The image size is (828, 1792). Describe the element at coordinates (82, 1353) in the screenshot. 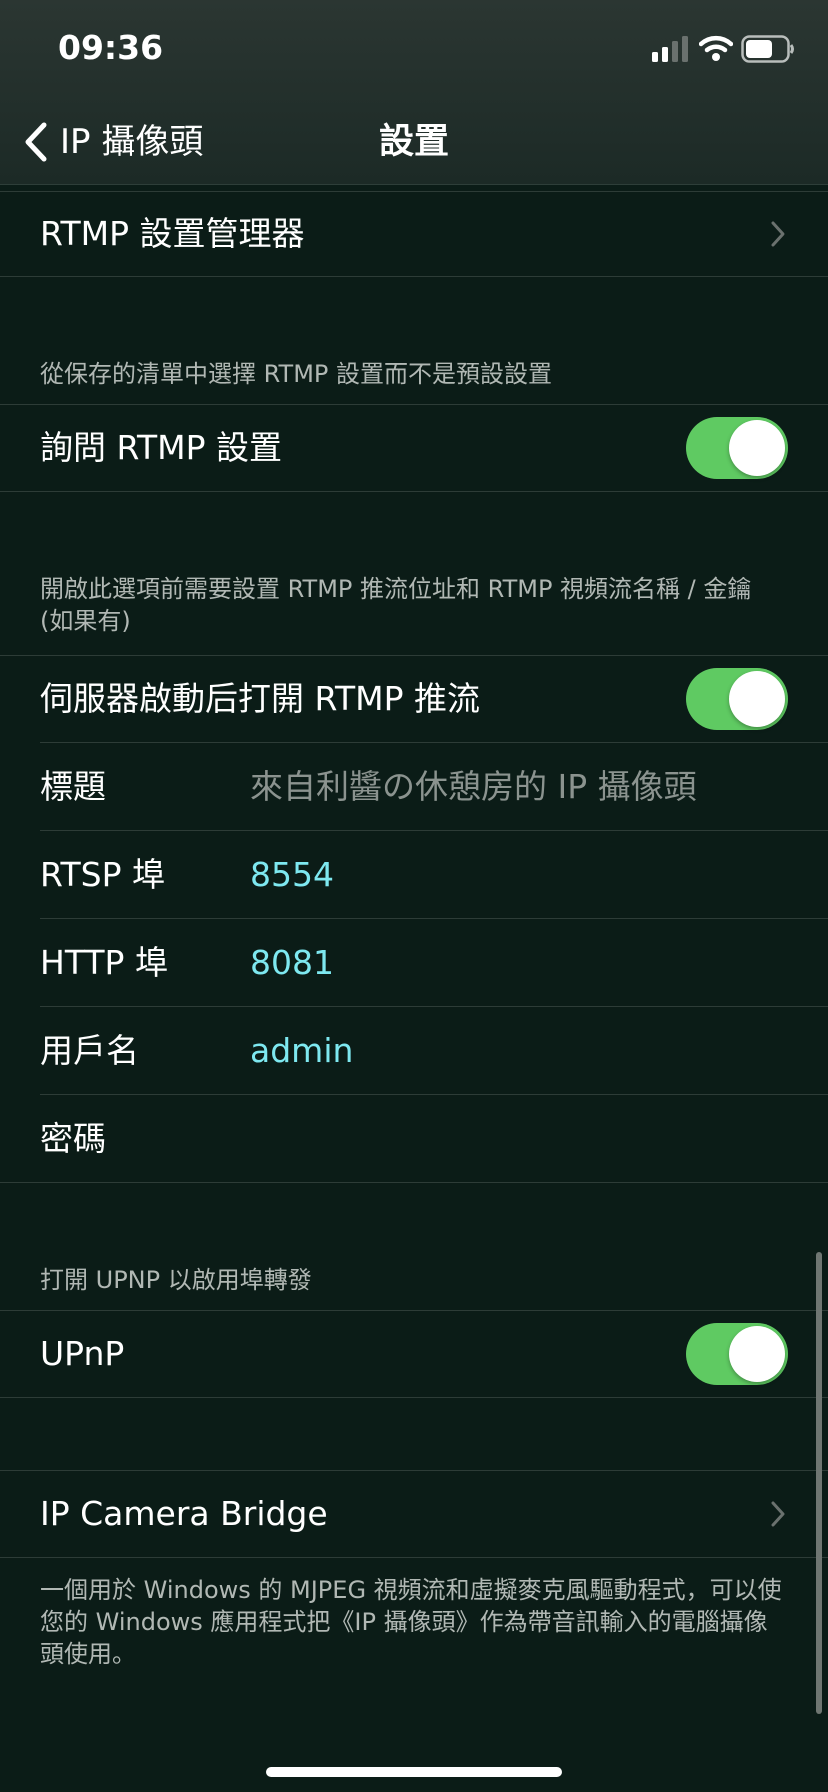

I see `upnp-label: UPnP` at that location.